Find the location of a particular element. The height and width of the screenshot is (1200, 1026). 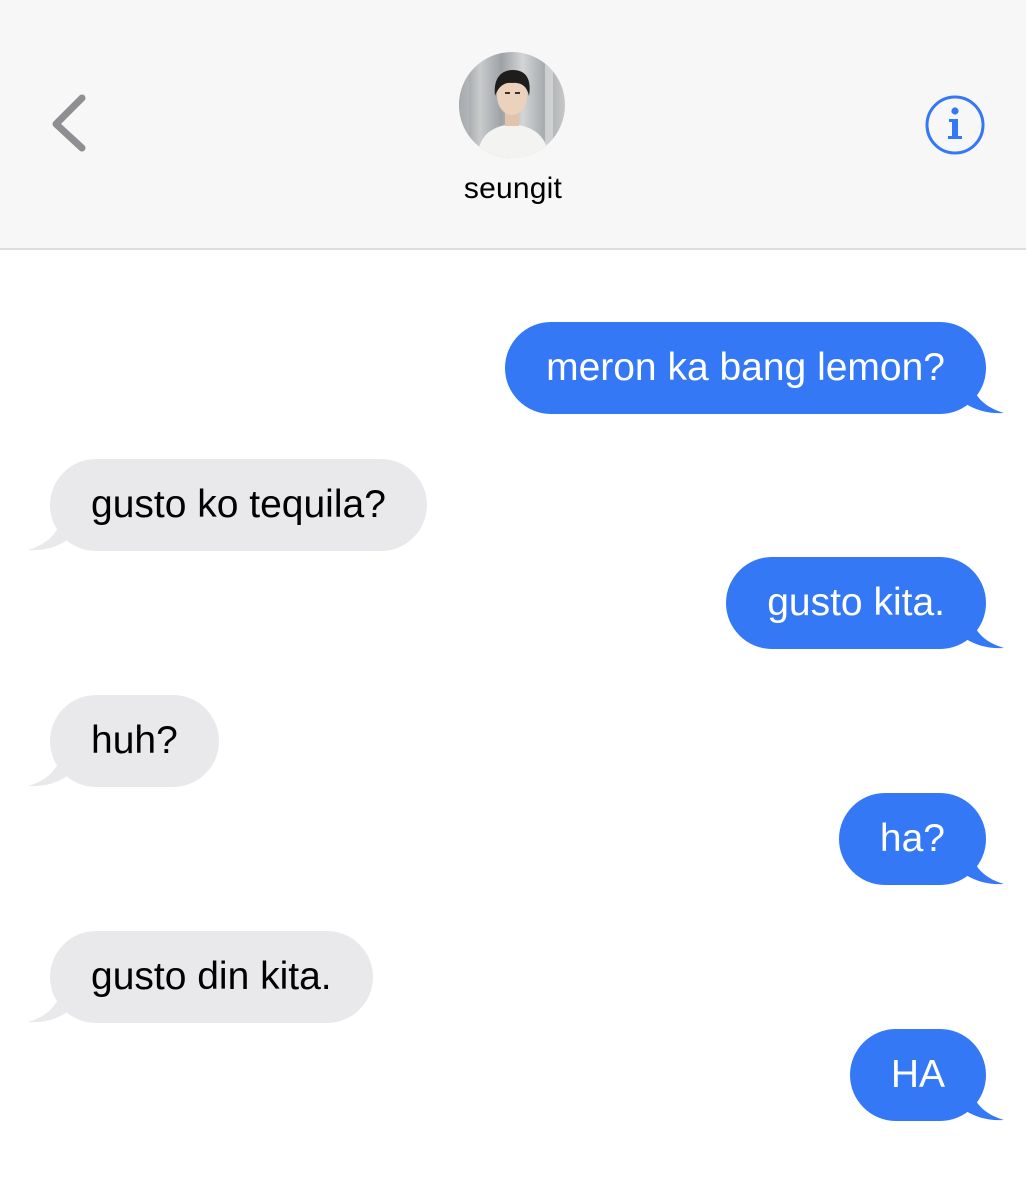

info-button is located at coordinates (955, 125).